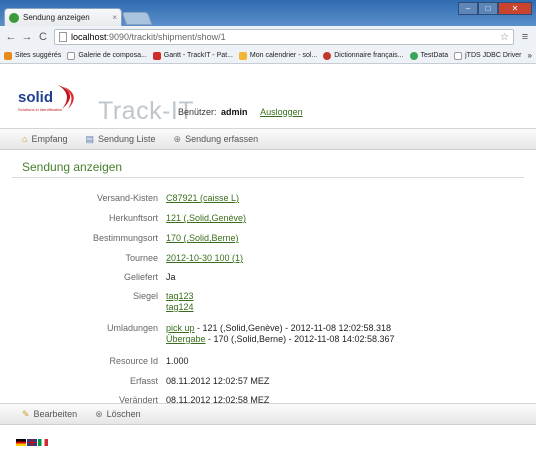 The width and height of the screenshot is (536, 452). Describe the element at coordinates (137, 18) in the screenshot. I see `new-tab-button` at that location.